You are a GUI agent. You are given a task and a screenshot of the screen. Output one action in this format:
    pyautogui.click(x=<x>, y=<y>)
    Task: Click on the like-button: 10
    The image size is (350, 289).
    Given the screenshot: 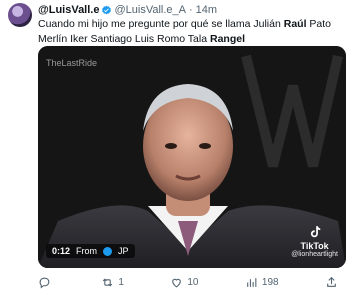 What is the action you would take?
    pyautogui.click(x=184, y=282)
    